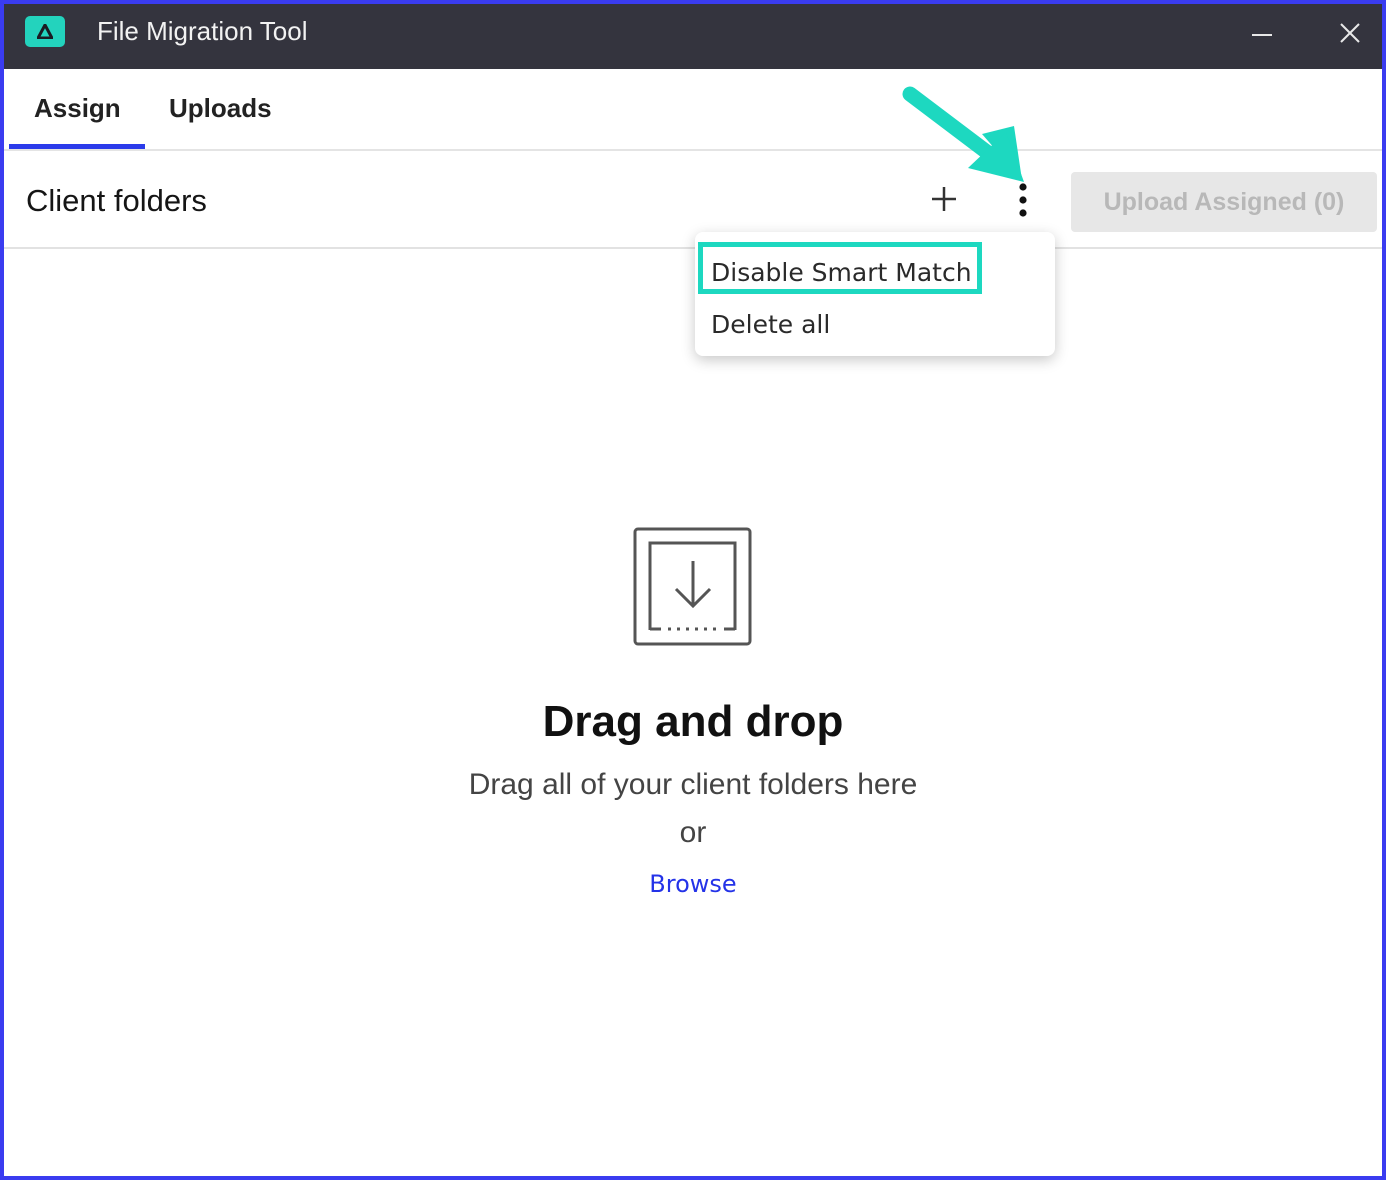 The width and height of the screenshot is (1386, 1180). Describe the element at coordinates (77, 108) in the screenshot. I see `tab-assign: Assign` at that location.